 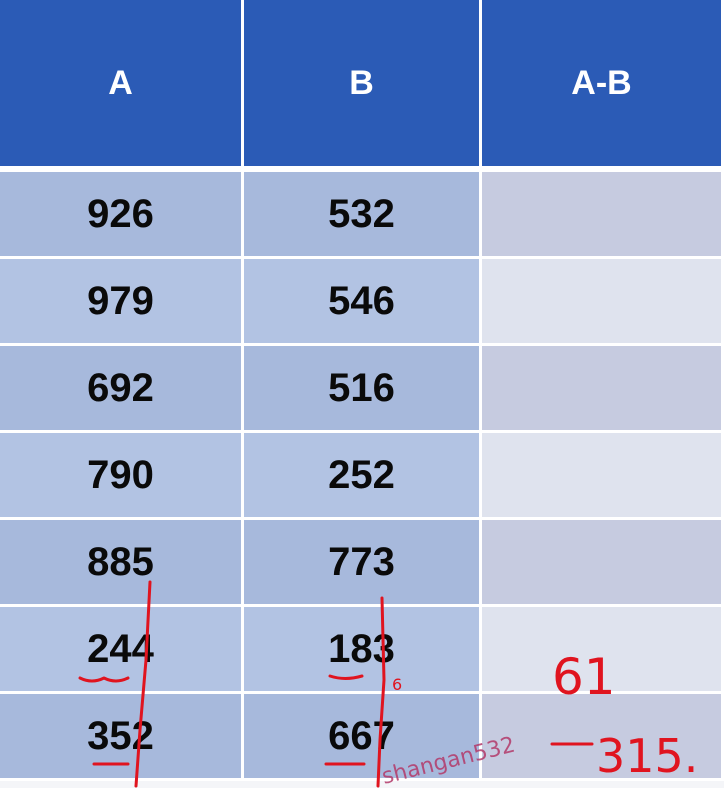 I want to click on cell-a: 790, so click(x=122, y=476).